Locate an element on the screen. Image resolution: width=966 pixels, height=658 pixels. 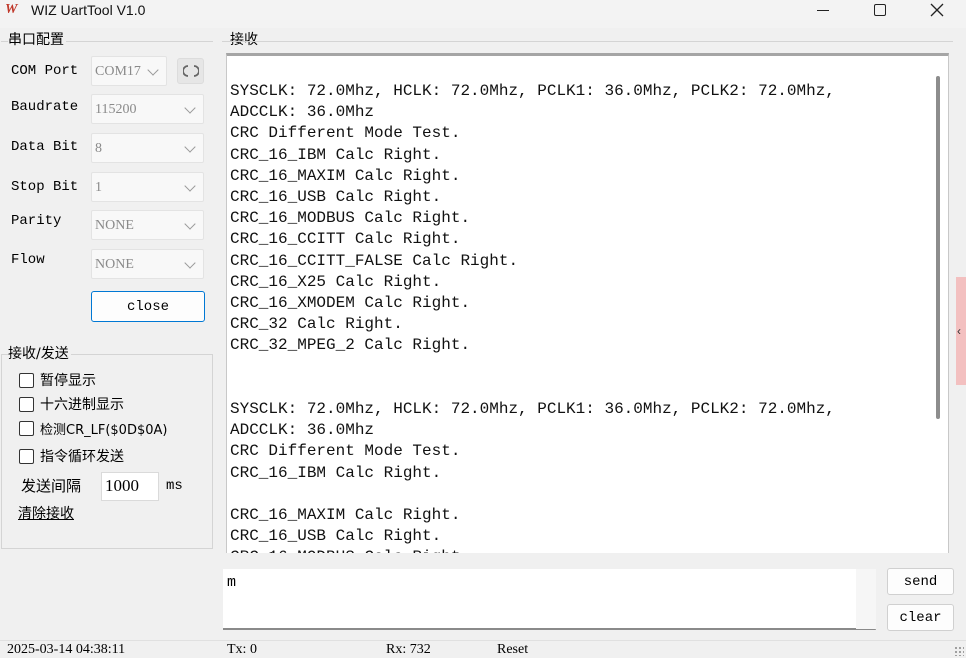
send-interval-input: 1000 is located at coordinates (130, 486).